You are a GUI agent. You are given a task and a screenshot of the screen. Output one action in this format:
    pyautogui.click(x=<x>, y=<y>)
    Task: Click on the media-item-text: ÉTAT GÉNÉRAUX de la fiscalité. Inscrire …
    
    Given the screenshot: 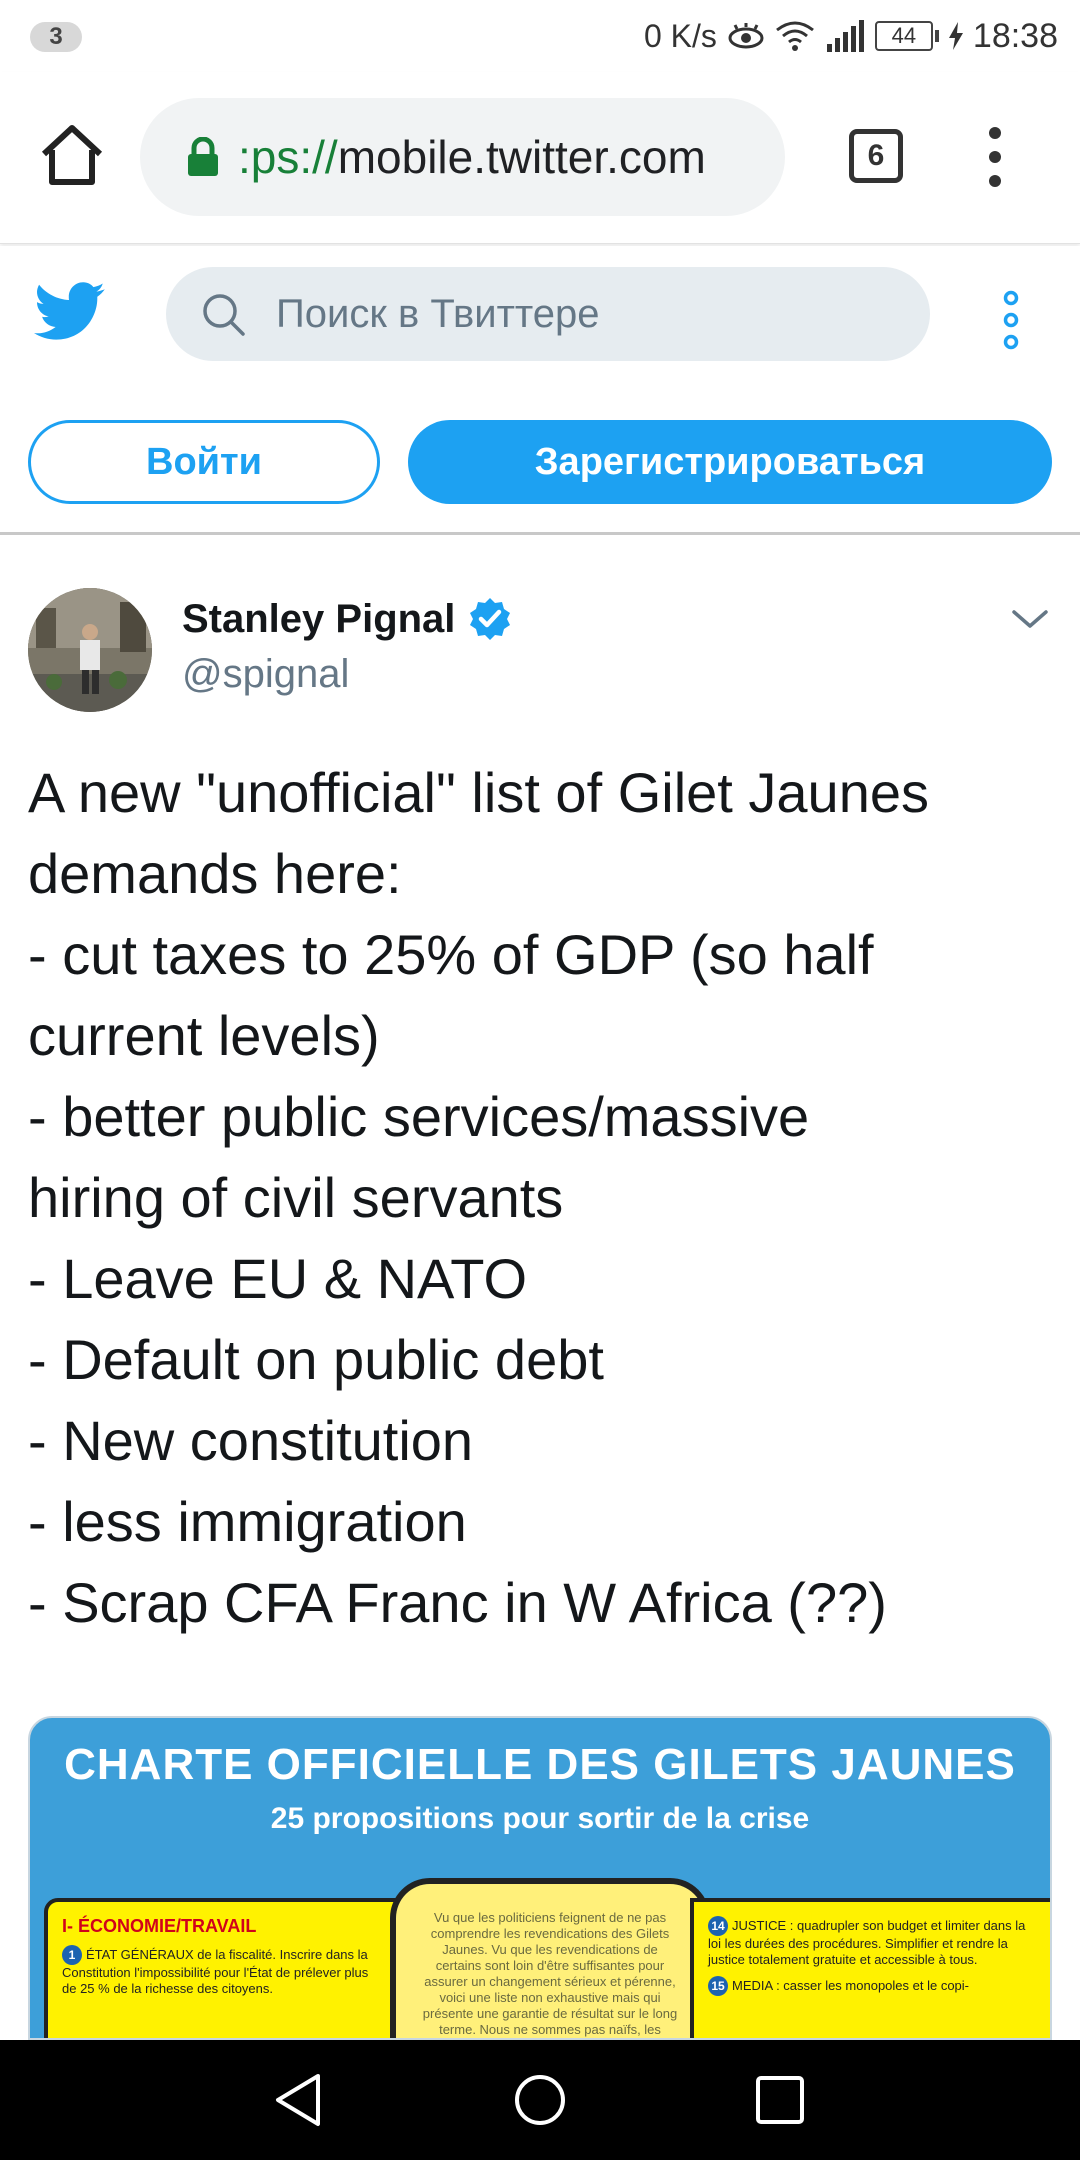 What is the action you would take?
    pyautogui.click(x=215, y=1971)
    